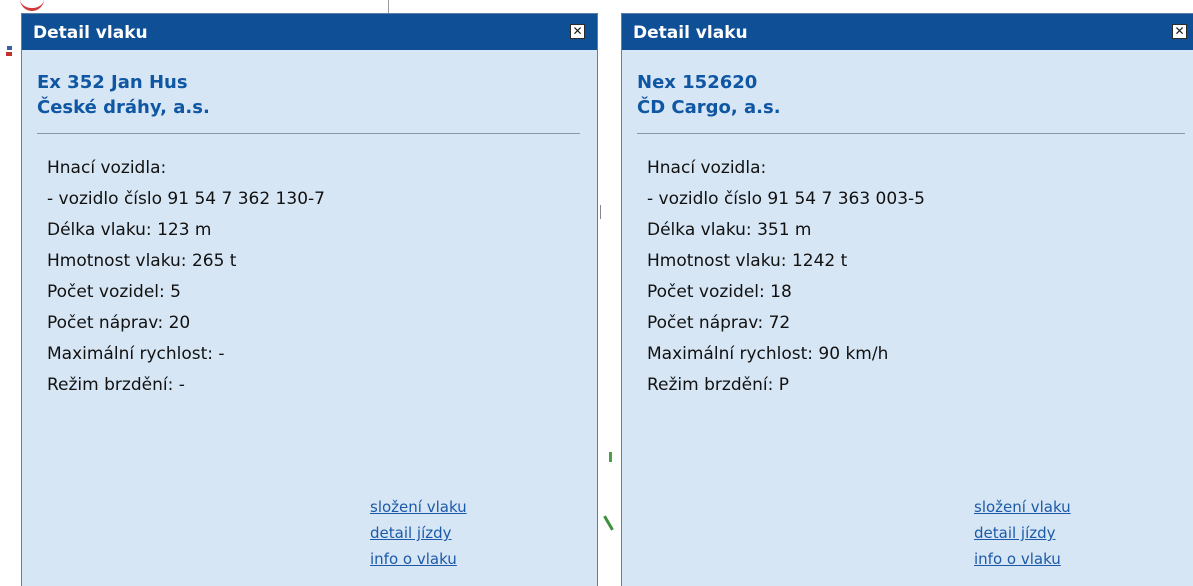 Image resolution: width=1193 pixels, height=586 pixels. What do you see at coordinates (186, 199) in the screenshot?
I see `info-line: - vozidlo číslo 91 54 7 362 130-7` at bounding box center [186, 199].